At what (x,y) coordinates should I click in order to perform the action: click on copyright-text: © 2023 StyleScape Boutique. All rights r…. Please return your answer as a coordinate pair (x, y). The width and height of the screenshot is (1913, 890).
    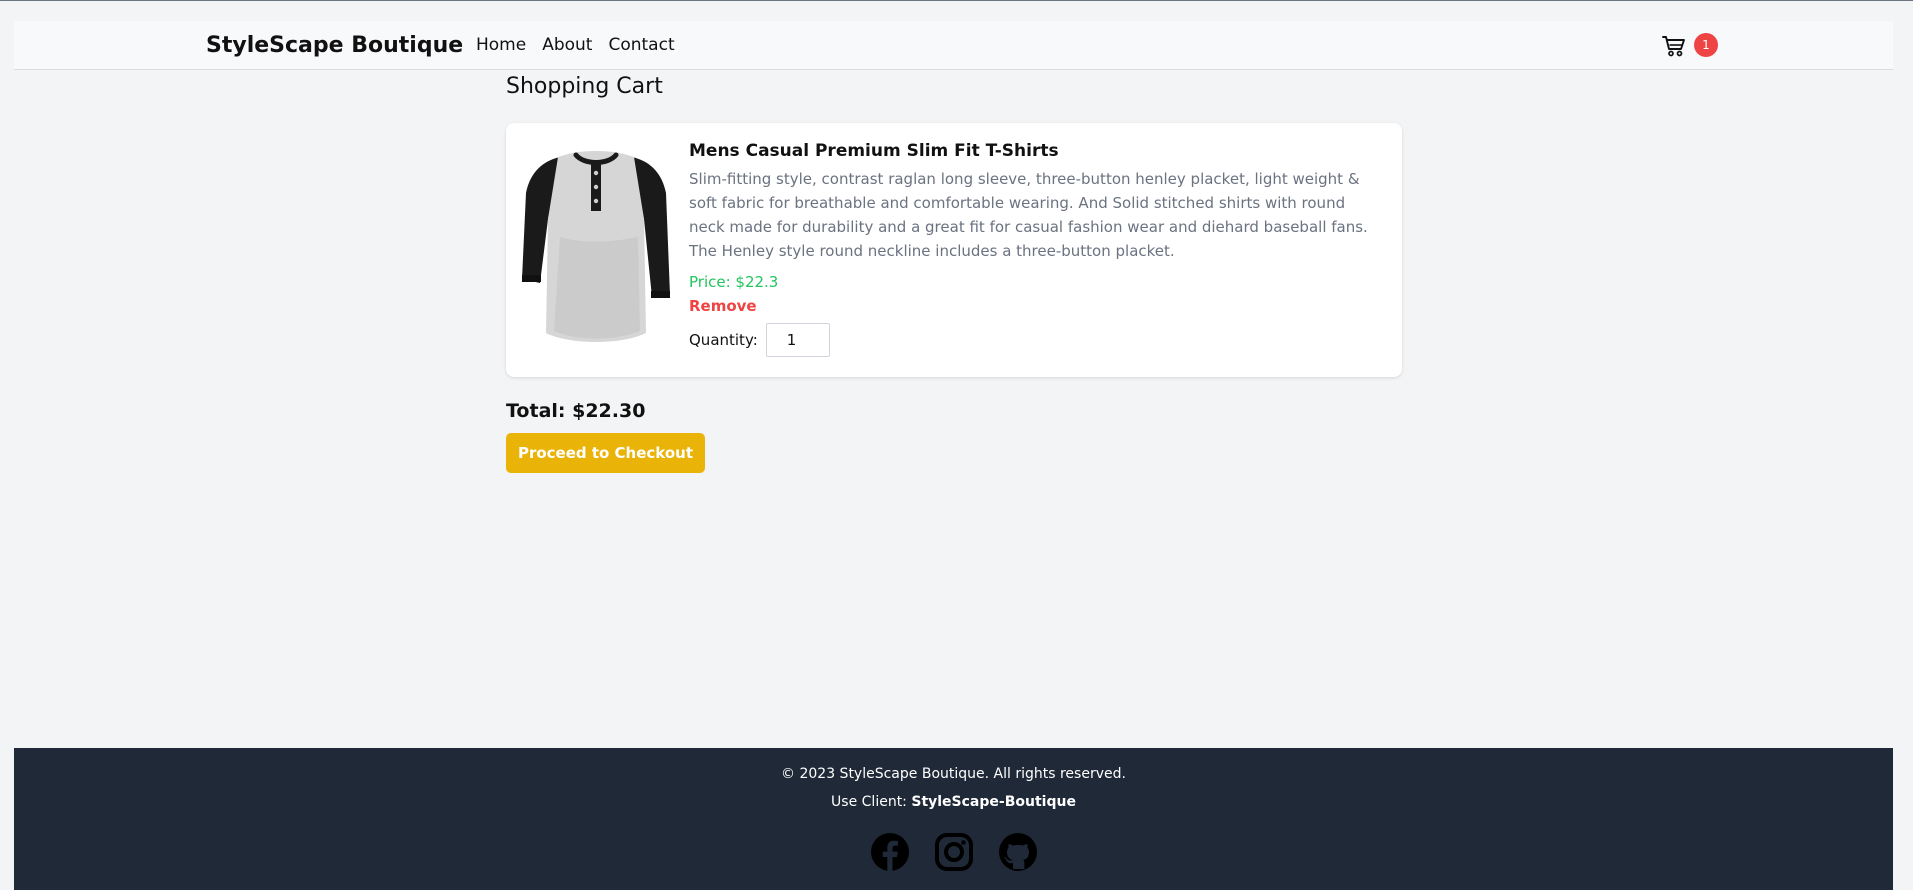
    Looking at the image, I should click on (953, 774).